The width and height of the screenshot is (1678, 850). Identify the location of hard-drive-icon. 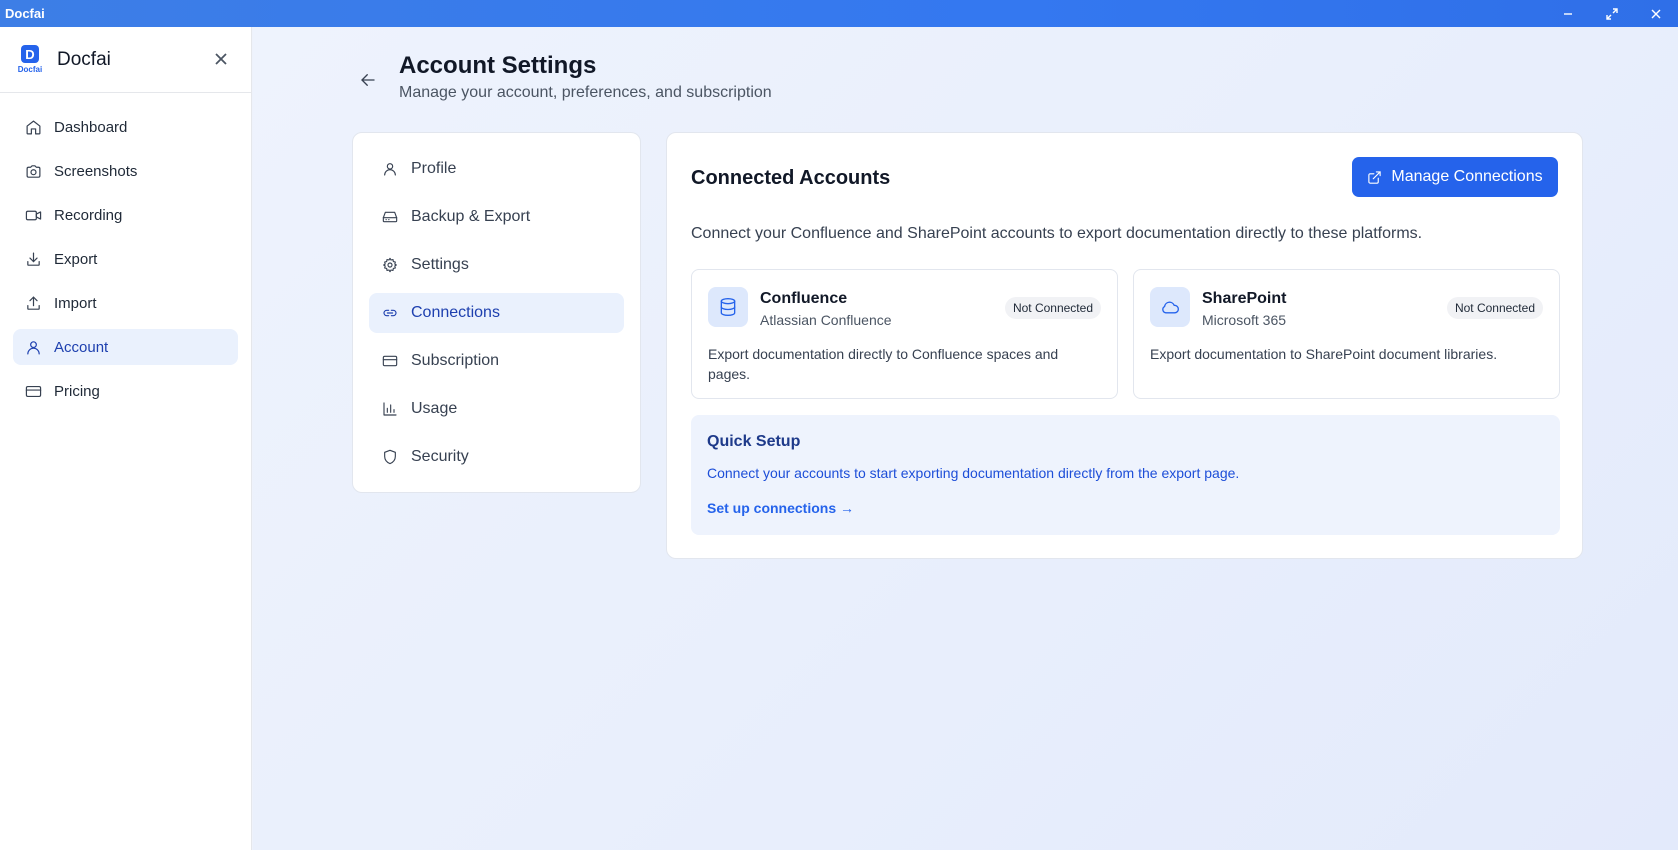
(390, 217).